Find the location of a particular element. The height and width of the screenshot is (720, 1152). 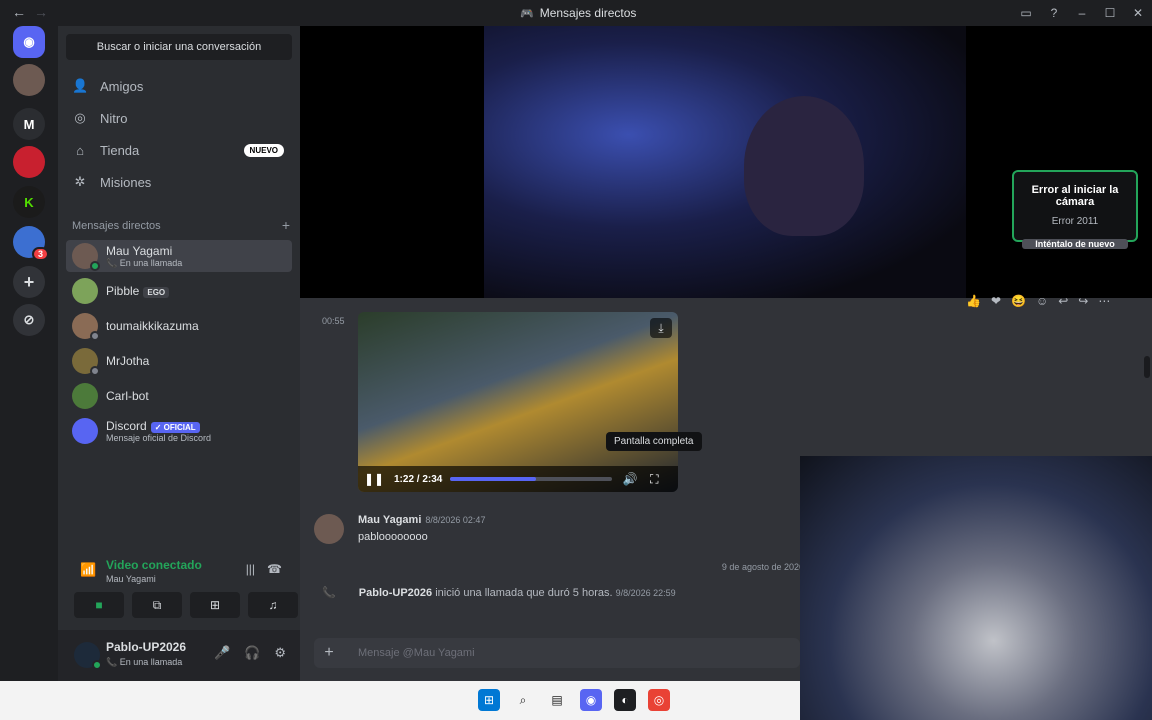

ego-tag: EGO is located at coordinates (156, 292).